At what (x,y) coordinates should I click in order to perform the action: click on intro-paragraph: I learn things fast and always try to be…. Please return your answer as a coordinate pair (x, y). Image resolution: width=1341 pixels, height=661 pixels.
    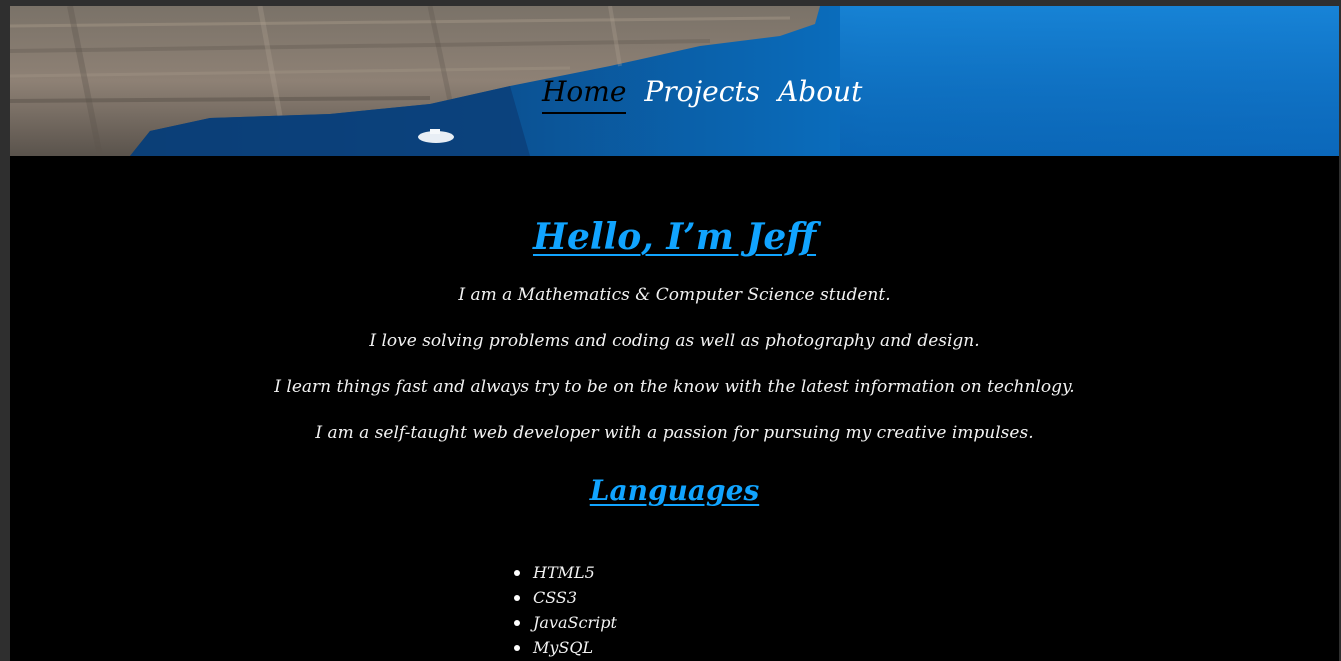
    Looking at the image, I should click on (674, 386).